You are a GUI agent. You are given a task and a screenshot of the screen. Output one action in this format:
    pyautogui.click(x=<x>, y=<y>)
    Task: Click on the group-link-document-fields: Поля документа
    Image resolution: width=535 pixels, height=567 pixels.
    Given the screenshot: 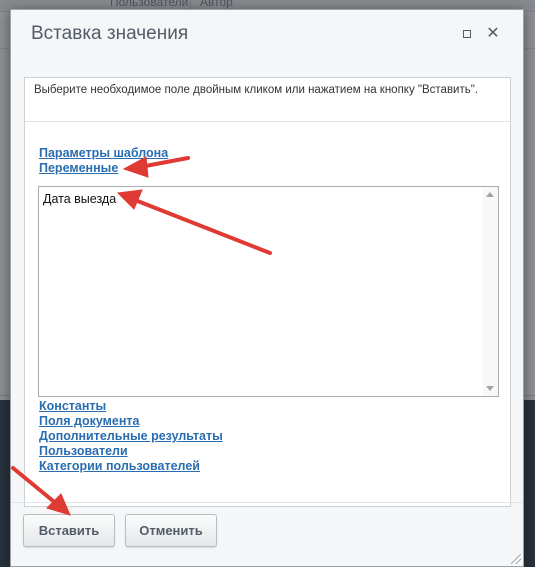 What is the action you would take?
    pyautogui.click(x=89, y=421)
    